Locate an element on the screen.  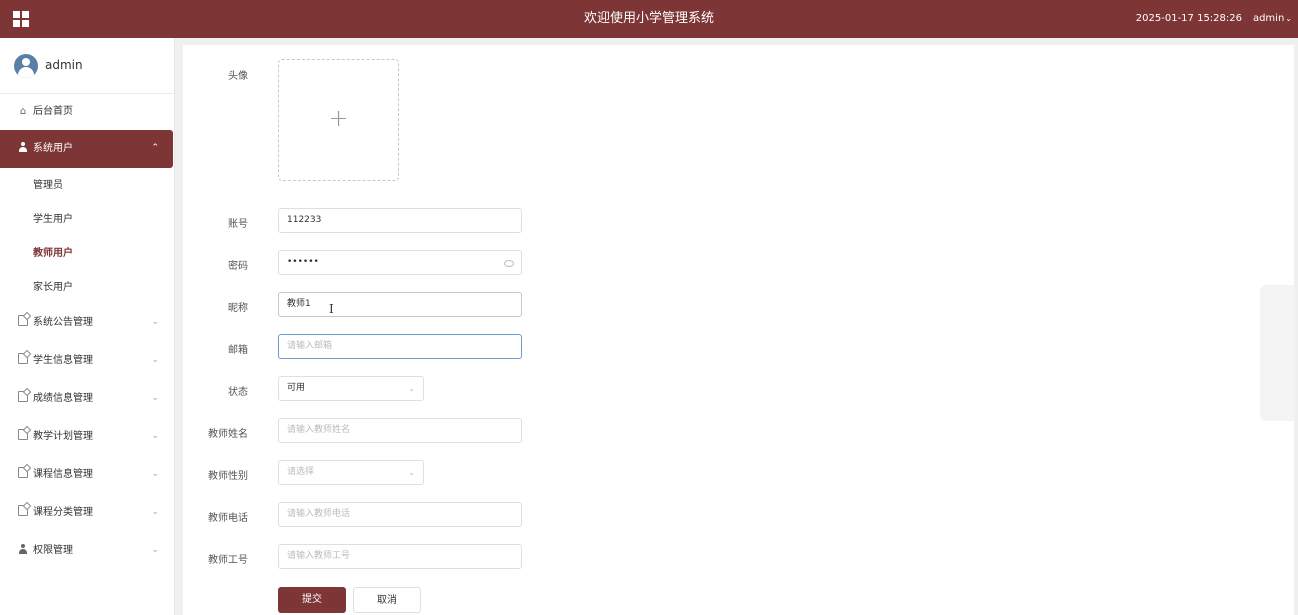
teacher-gender-placeholder: 请选择 is located at coordinates (301, 472).